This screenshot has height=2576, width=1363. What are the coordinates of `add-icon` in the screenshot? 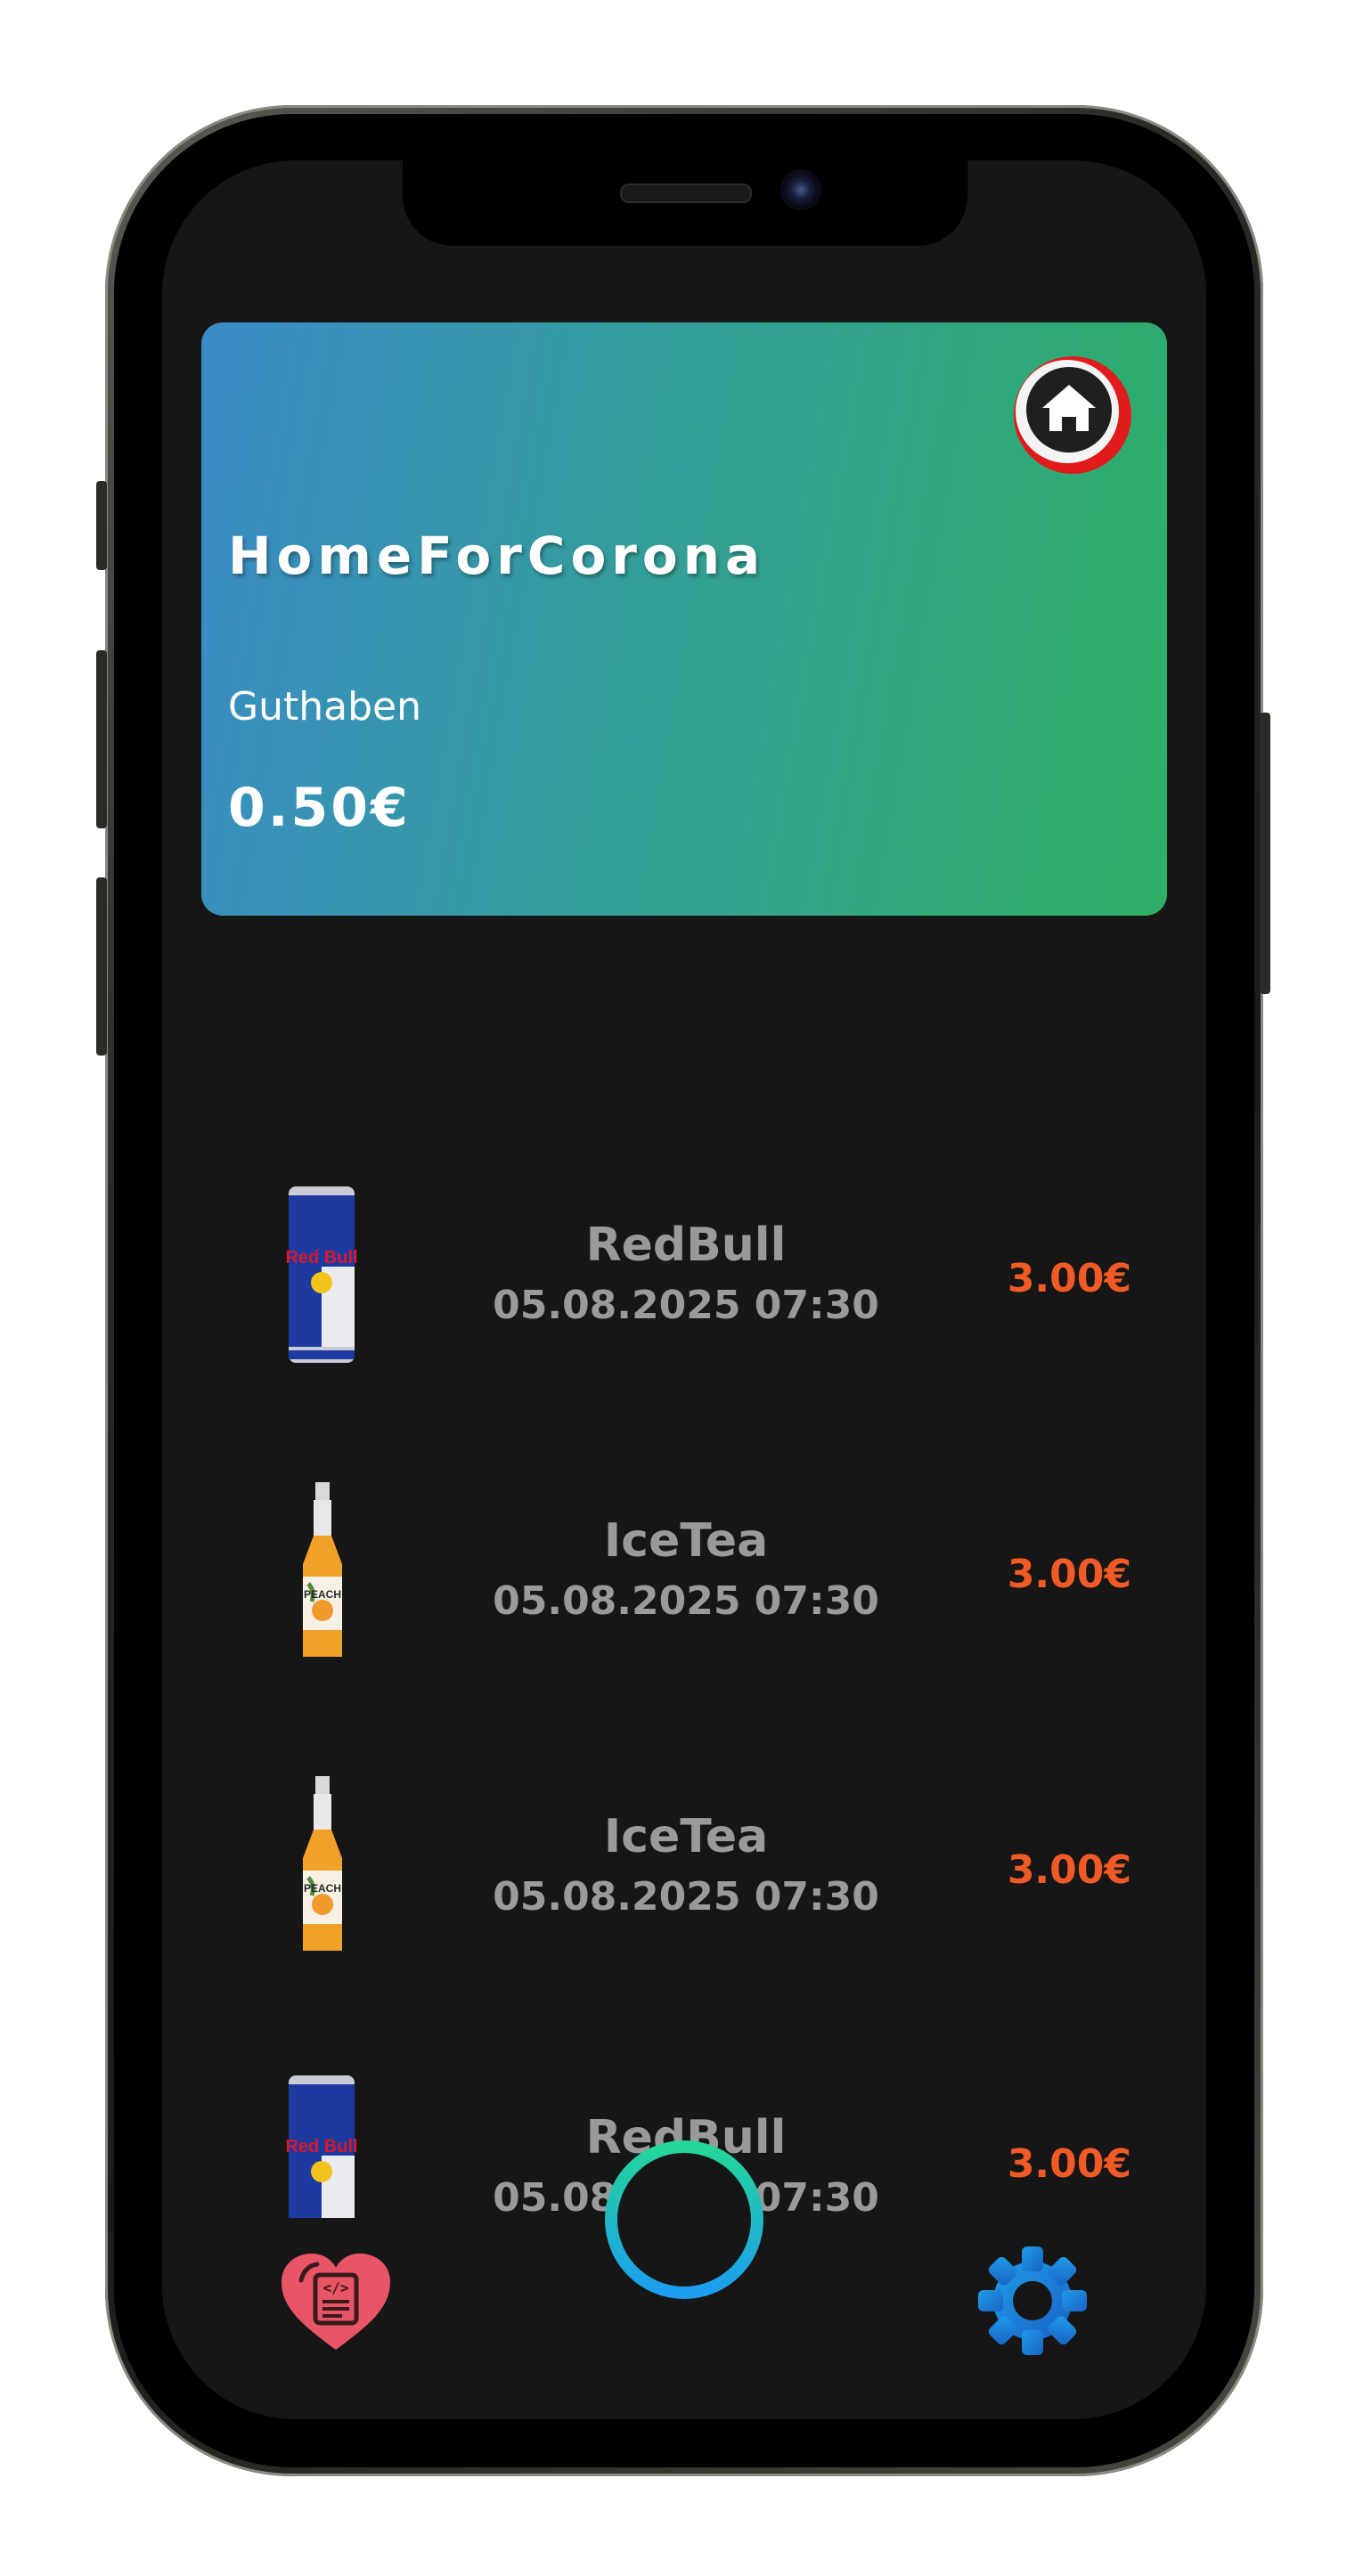 It's located at (684, 2220).